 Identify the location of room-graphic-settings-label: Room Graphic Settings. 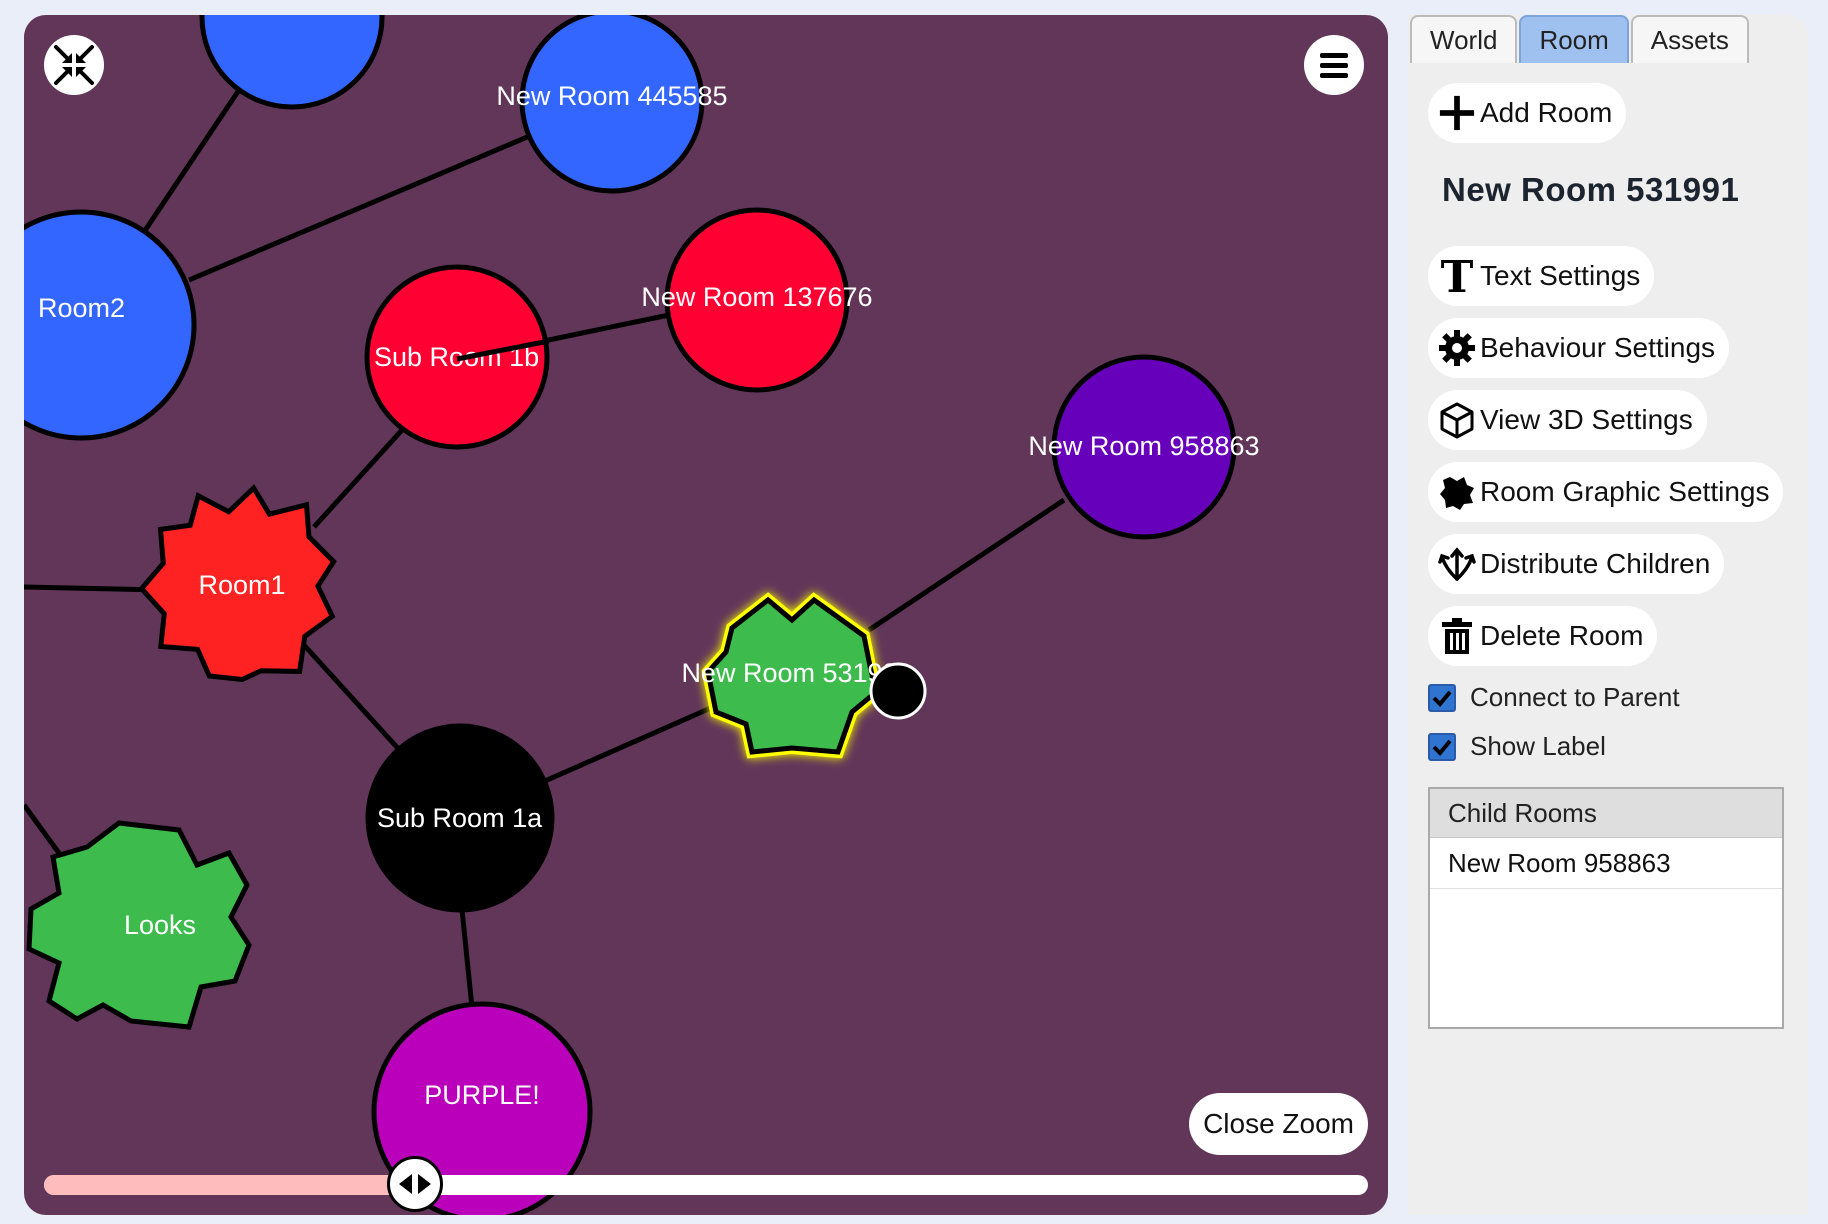
(1625, 491).